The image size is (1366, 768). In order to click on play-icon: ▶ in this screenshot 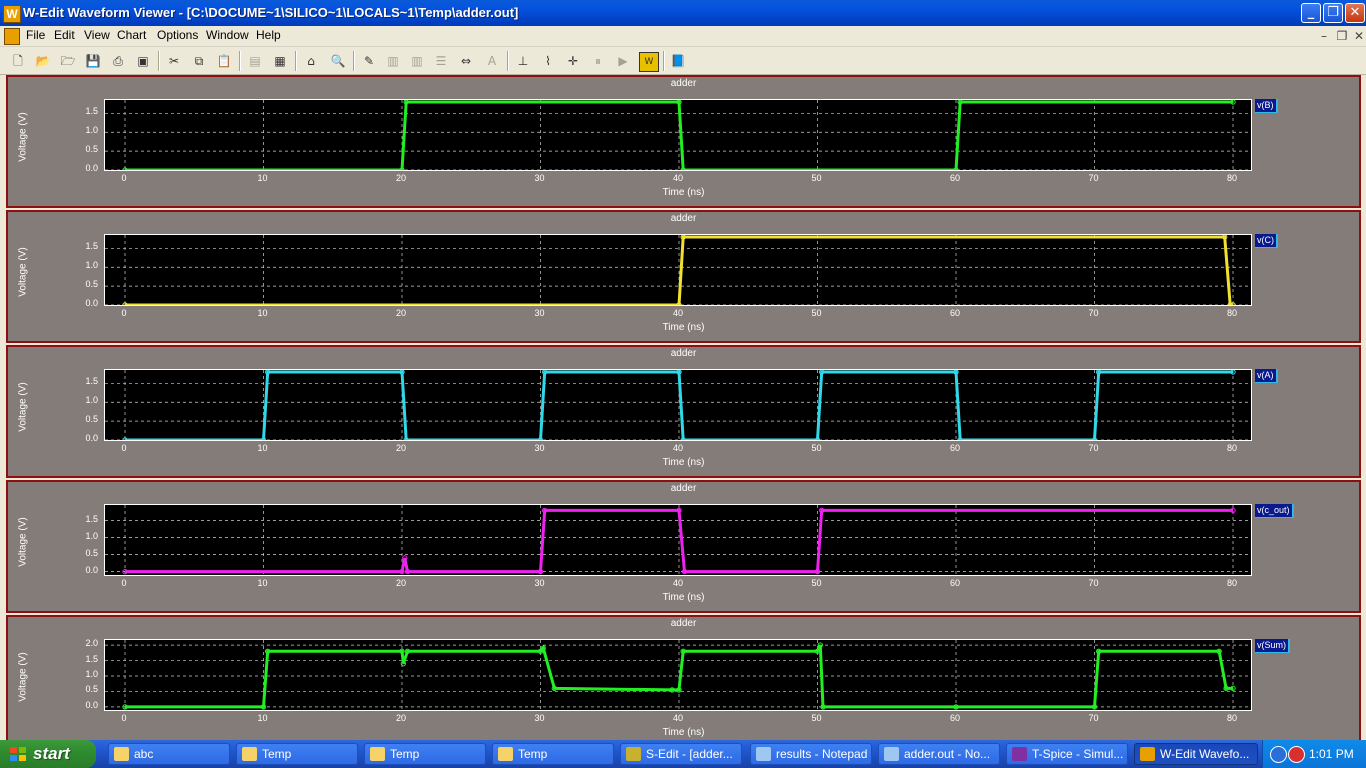, I will do `click(623, 61)`.